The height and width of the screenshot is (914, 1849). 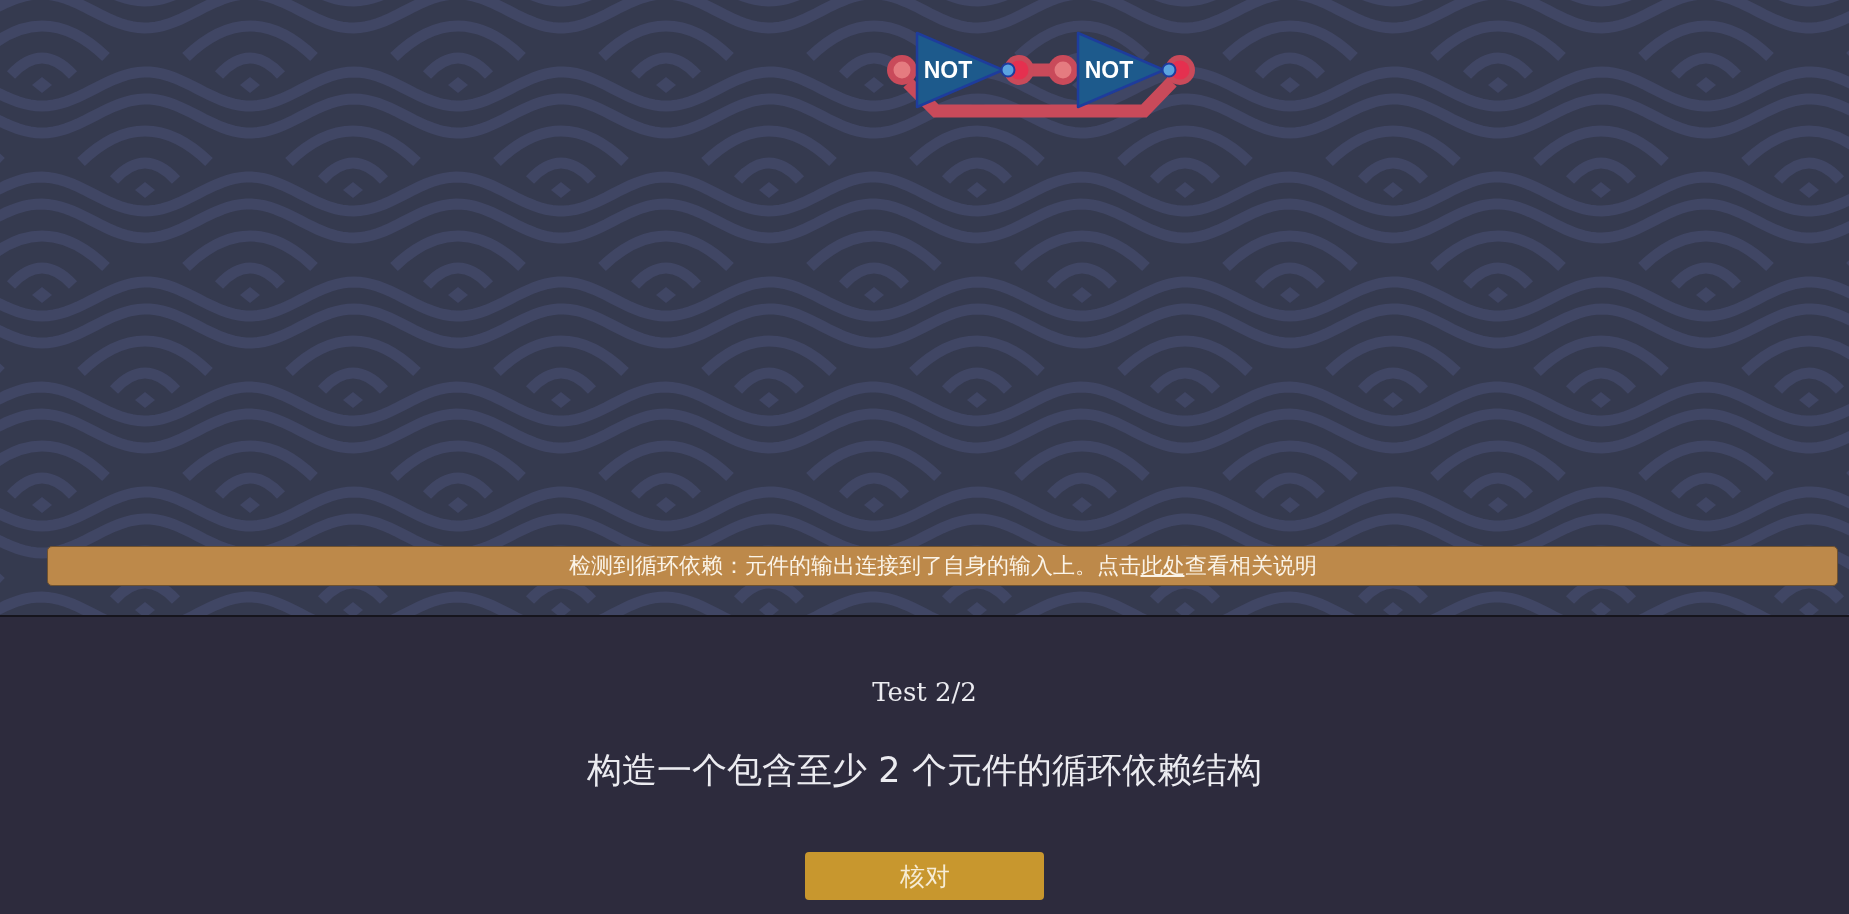 What do you see at coordinates (924, 692) in the screenshot?
I see `test-counter: Test 2/2` at bounding box center [924, 692].